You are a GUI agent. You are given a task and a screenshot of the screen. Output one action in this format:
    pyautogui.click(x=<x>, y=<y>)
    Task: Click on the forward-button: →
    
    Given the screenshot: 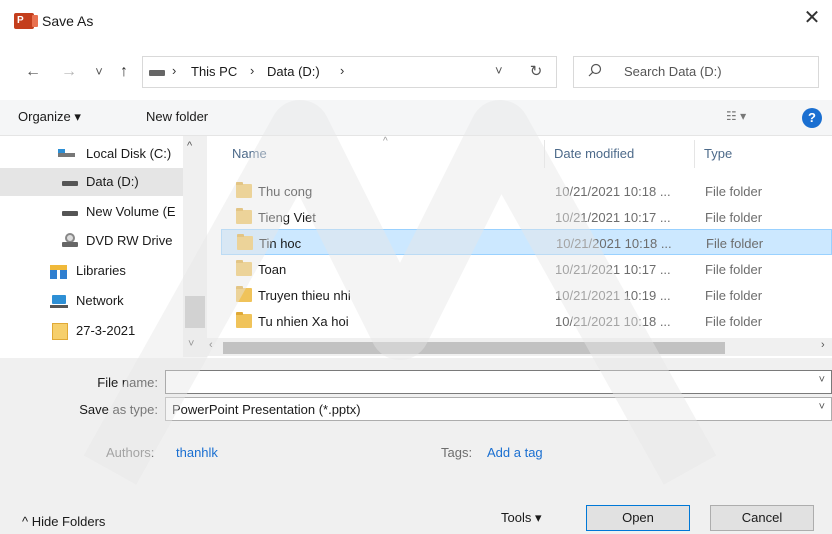 What is the action you would take?
    pyautogui.click(x=69, y=72)
    